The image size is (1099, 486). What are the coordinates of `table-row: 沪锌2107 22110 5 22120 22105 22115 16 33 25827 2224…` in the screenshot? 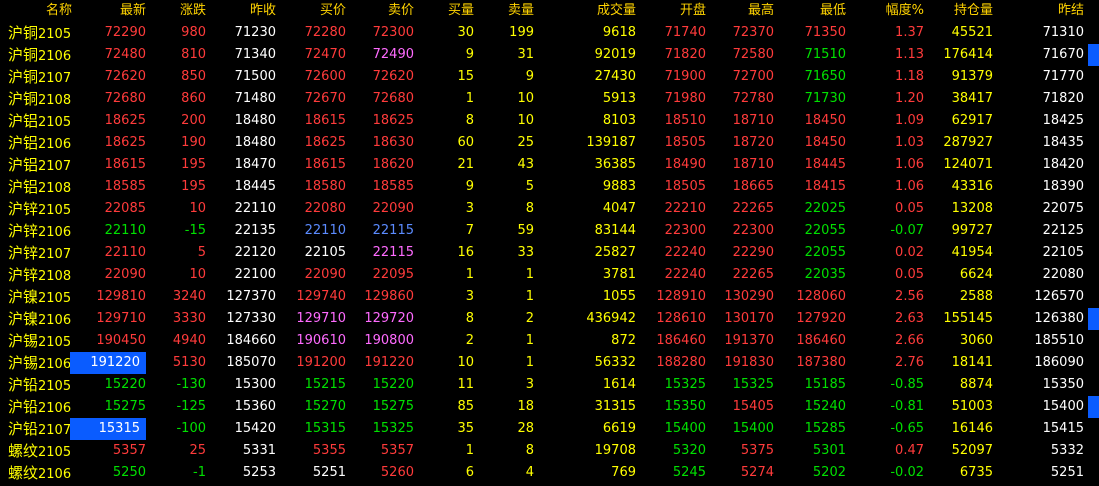 It's located at (549, 253).